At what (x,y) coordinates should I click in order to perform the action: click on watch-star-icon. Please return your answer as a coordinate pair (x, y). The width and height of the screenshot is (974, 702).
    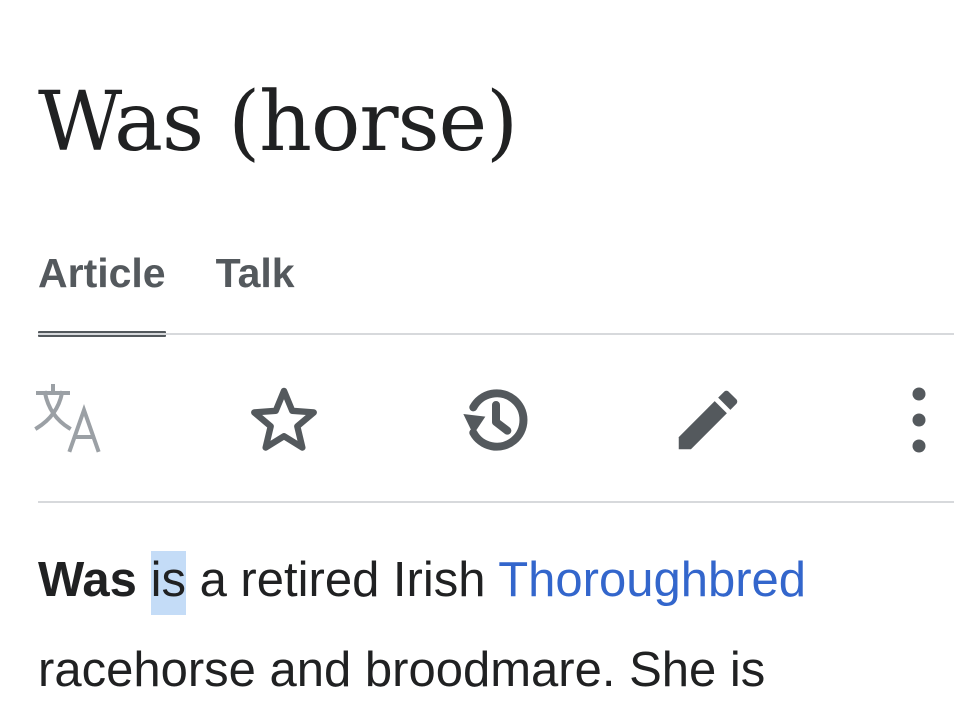
    Looking at the image, I should click on (284, 419).